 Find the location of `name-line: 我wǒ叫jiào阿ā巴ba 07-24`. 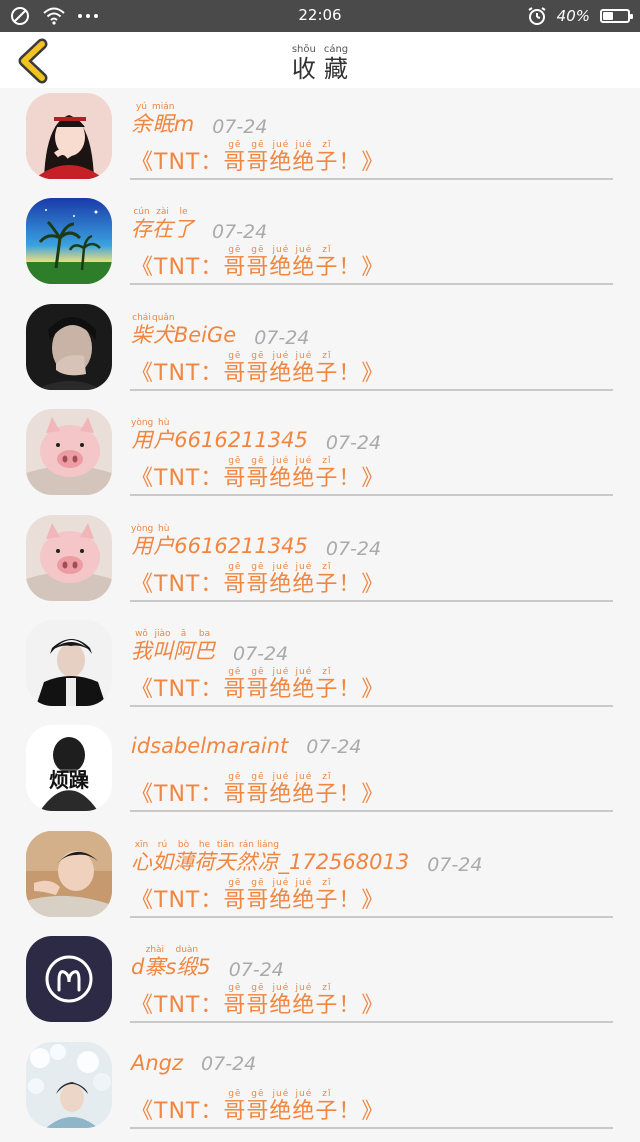

name-line: 我wǒ叫jiào阿ā巴ba 07-24 is located at coordinates (209, 647).